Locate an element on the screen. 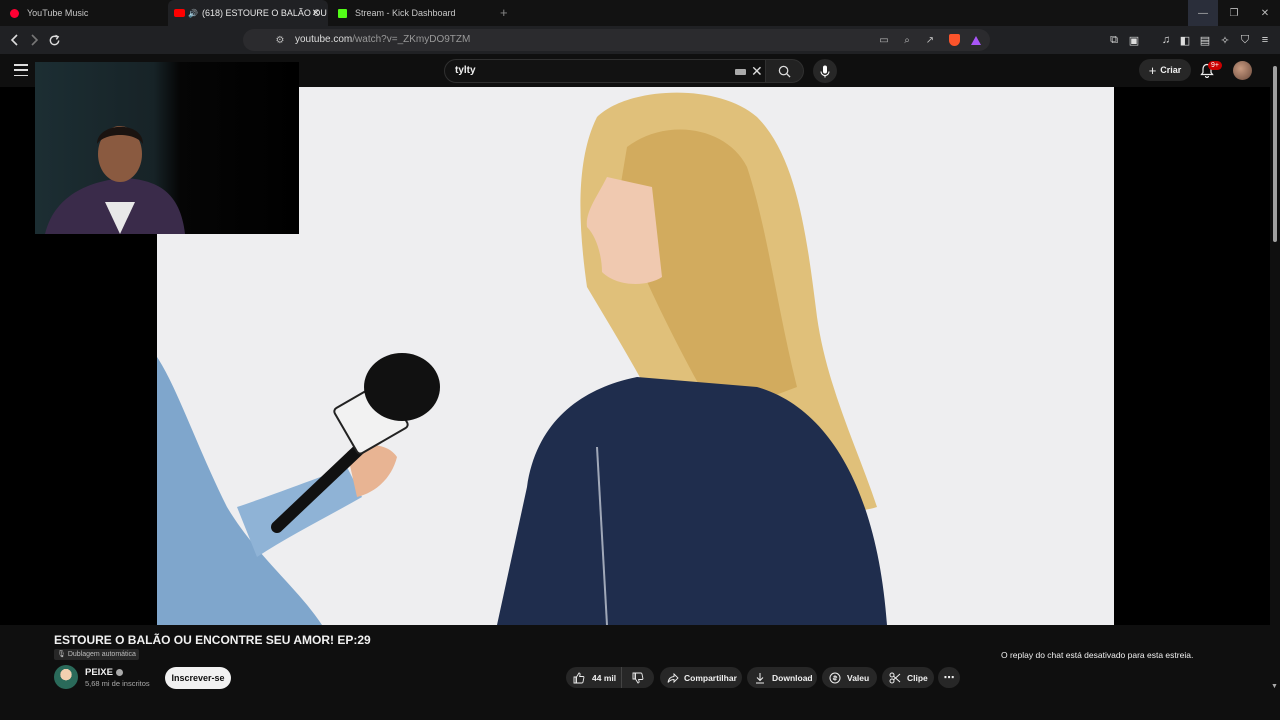 Image resolution: width=1280 pixels, height=720 pixels. search-query: tylty is located at coordinates (465, 70).